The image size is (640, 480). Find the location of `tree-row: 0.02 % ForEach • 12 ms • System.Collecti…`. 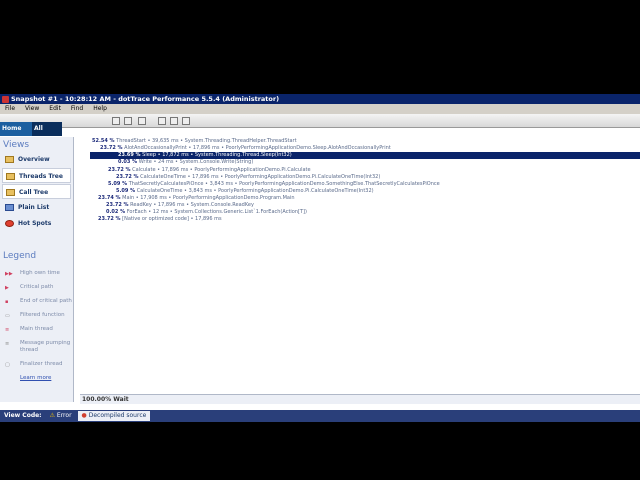

tree-row: 0.02 % ForEach • 12 ms • System.Collecti… is located at coordinates (206, 212).